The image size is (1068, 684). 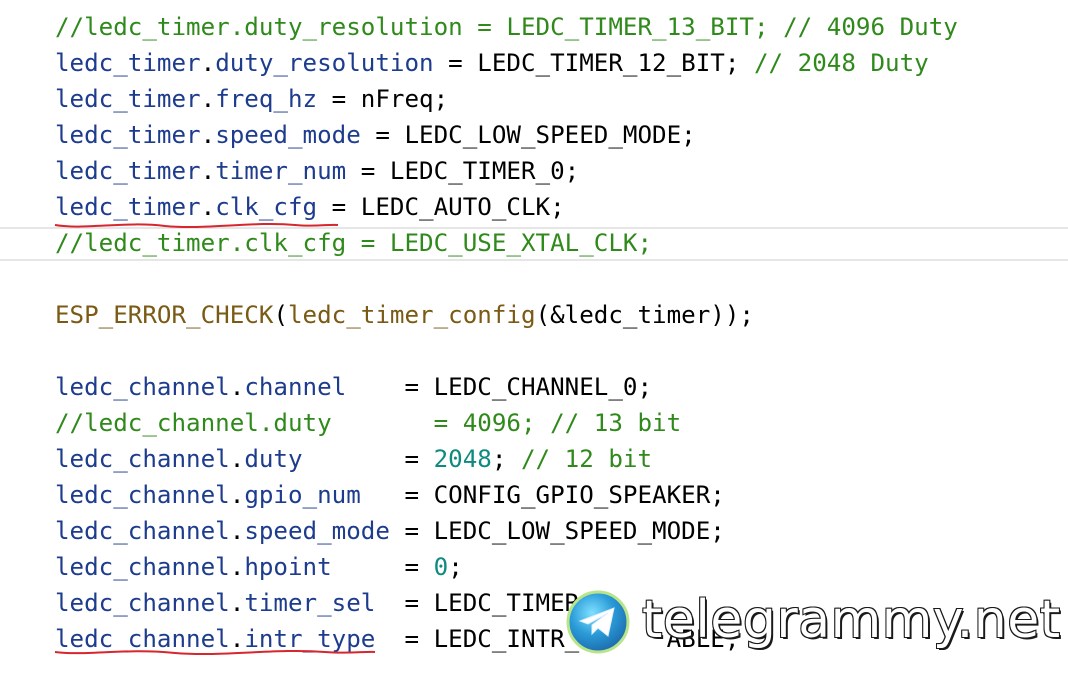 I want to click on code-token: clk_cfg, so click(x=266, y=207).